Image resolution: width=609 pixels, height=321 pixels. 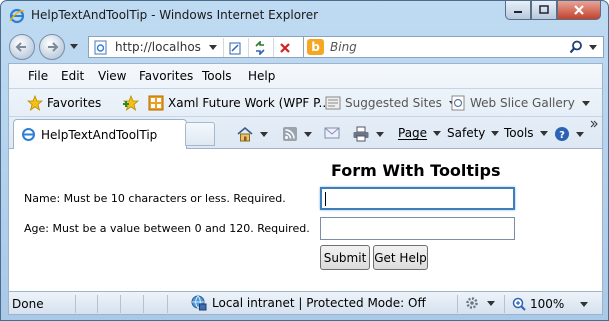 I want to click on web-slice-gallery-label: Web Slice Gallery, so click(x=522, y=103).